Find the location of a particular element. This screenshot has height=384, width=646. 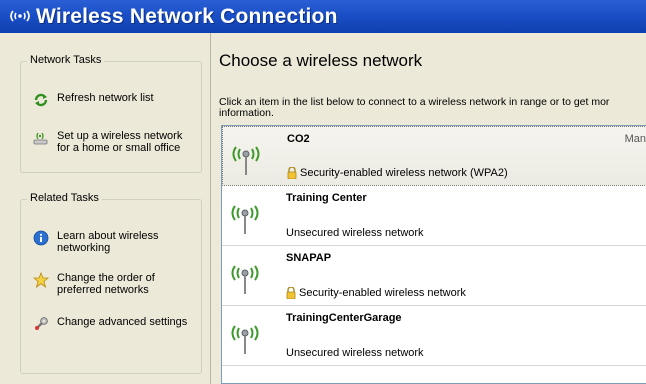

network-name: CO2 is located at coordinates (298, 139).